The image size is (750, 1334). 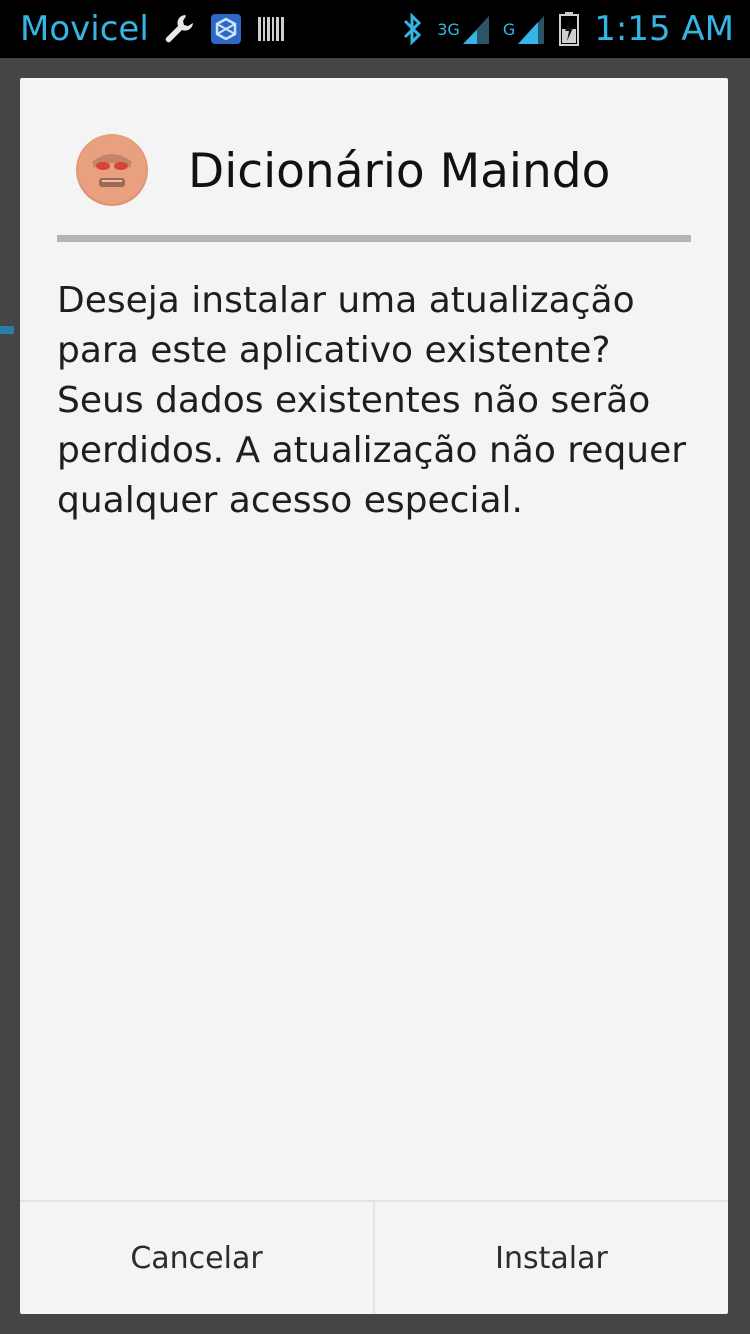 I want to click on cancel-button: Cancelar, so click(x=196, y=1258).